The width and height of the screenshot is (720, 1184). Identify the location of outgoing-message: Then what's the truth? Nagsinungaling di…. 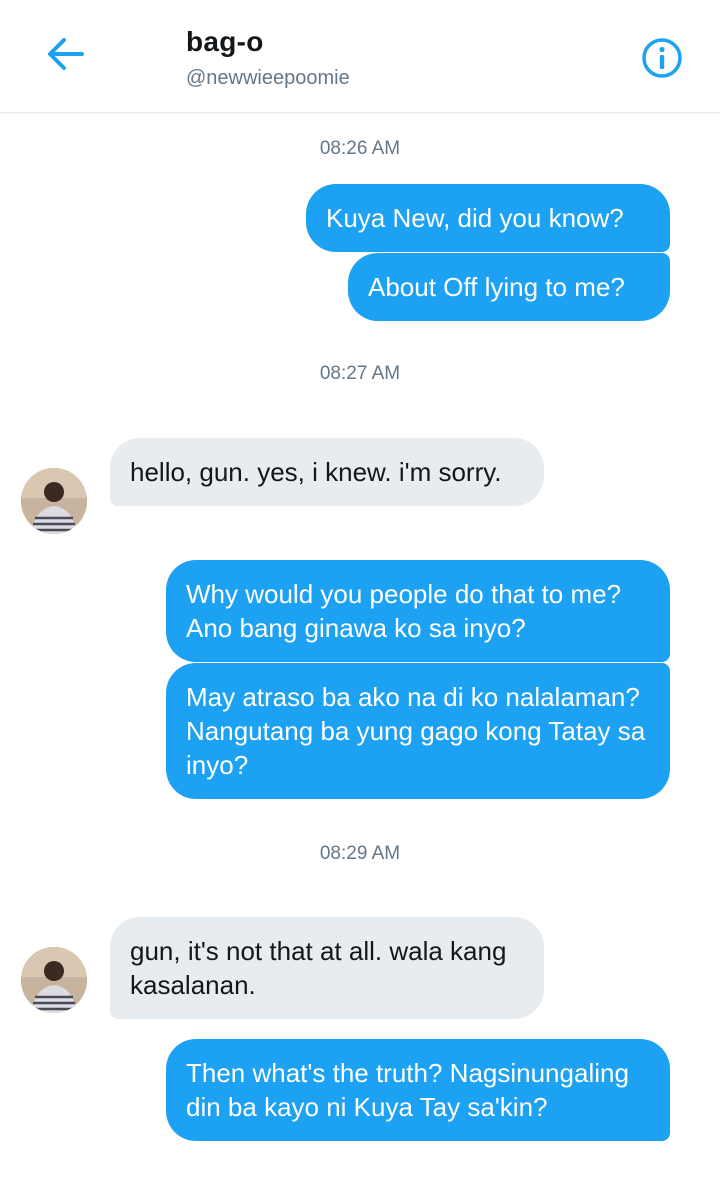
(418, 1090).